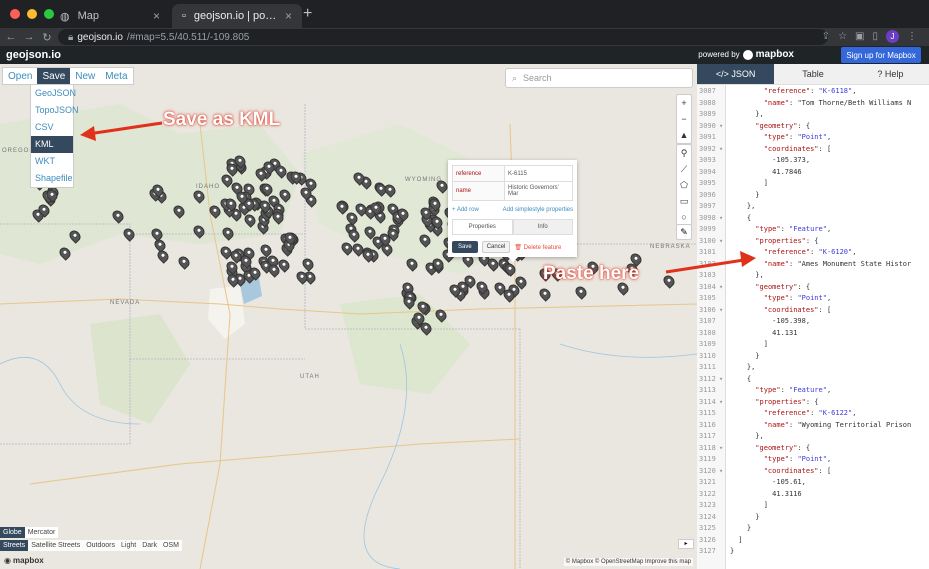  Describe the element at coordinates (15, 14) in the screenshot. I see `close-window-button` at that location.